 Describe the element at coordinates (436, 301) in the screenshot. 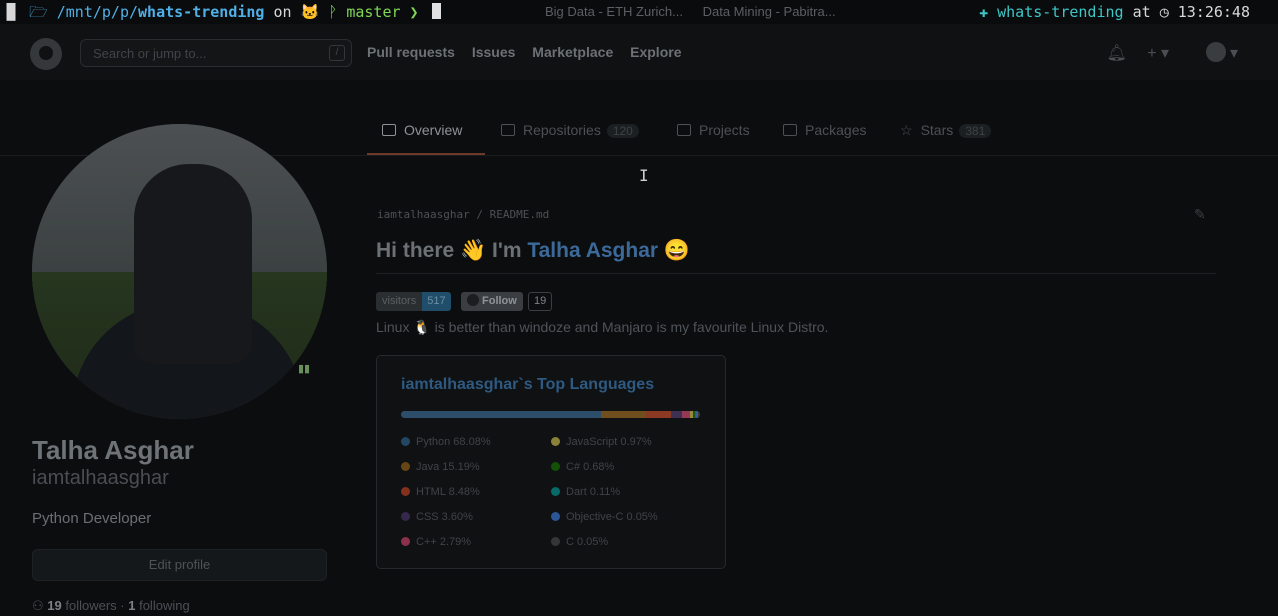

I see `visitors-badge-count: 517` at that location.